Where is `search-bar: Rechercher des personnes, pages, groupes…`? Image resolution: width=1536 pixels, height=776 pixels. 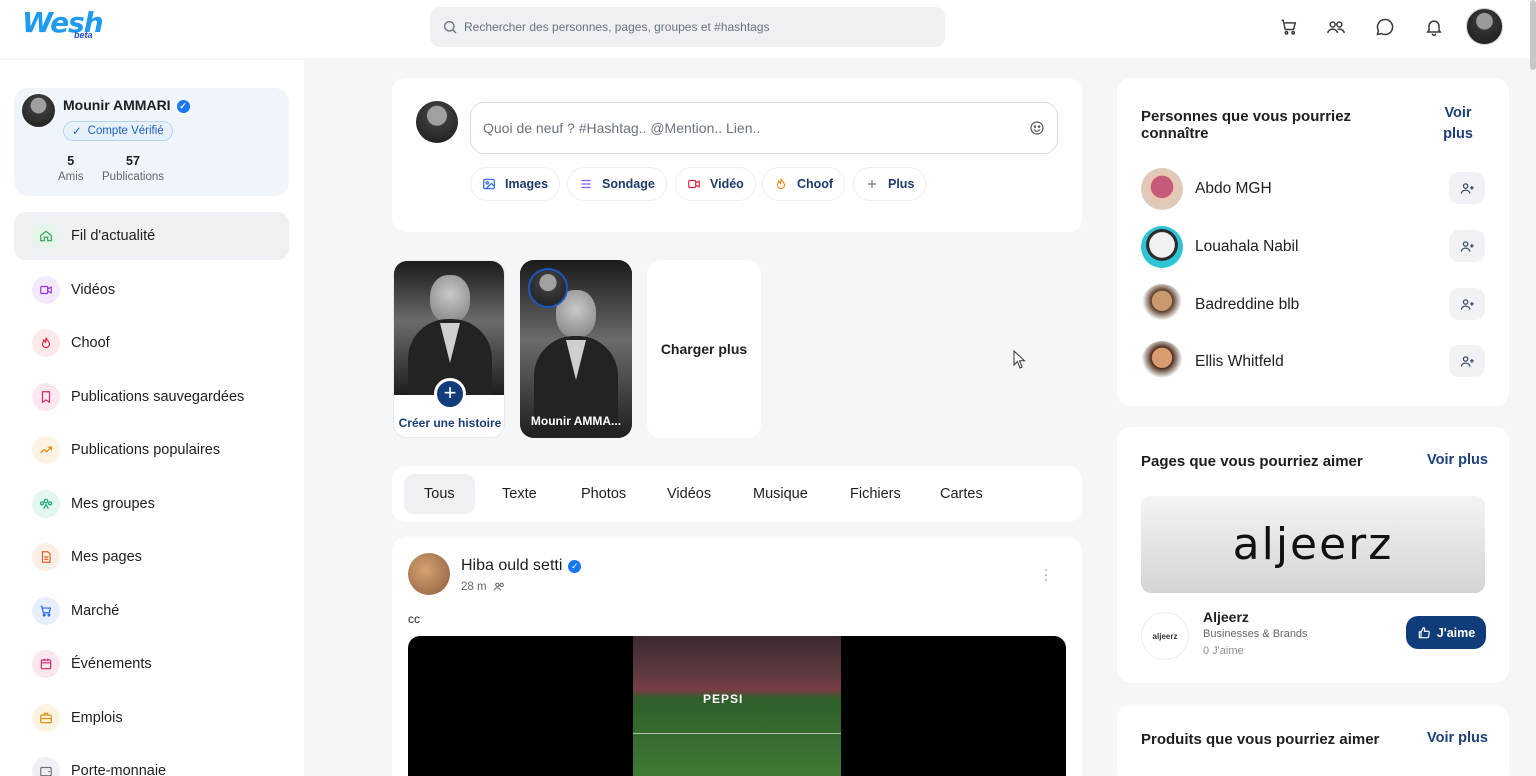
search-bar: Rechercher des personnes, pages, groupes… is located at coordinates (687, 27).